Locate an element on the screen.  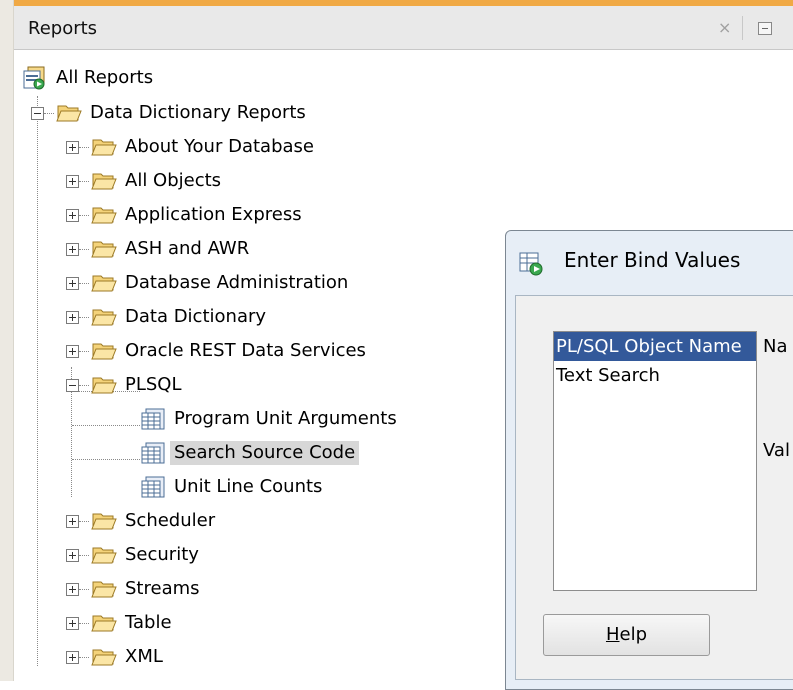
report-run-icon is located at coordinates (531, 264).